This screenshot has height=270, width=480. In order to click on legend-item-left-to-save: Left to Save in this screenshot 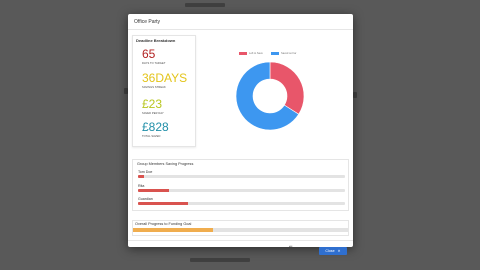, I will do `click(251, 53)`.